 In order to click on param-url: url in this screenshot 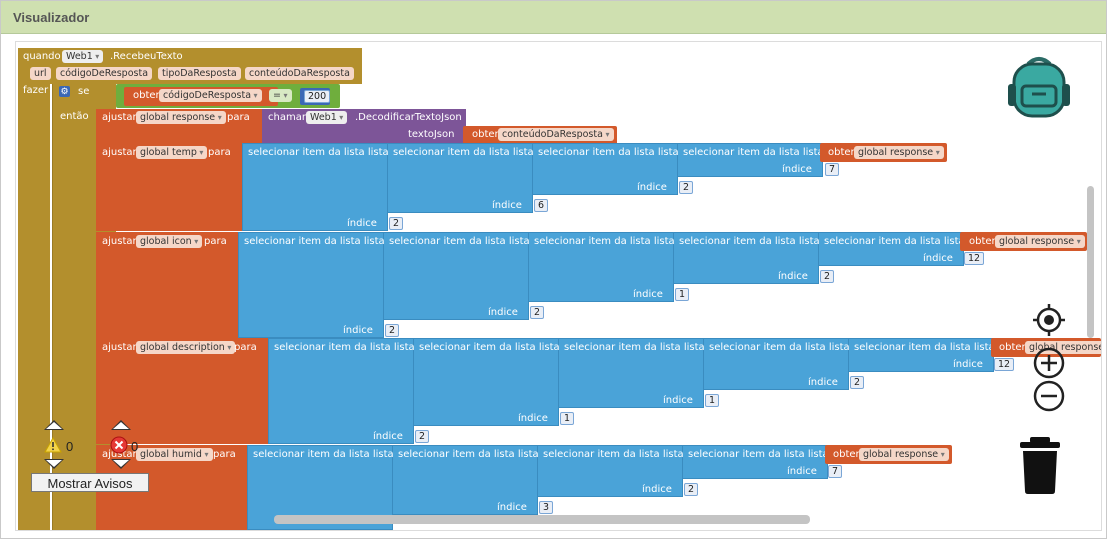, I will do `click(40, 73)`.